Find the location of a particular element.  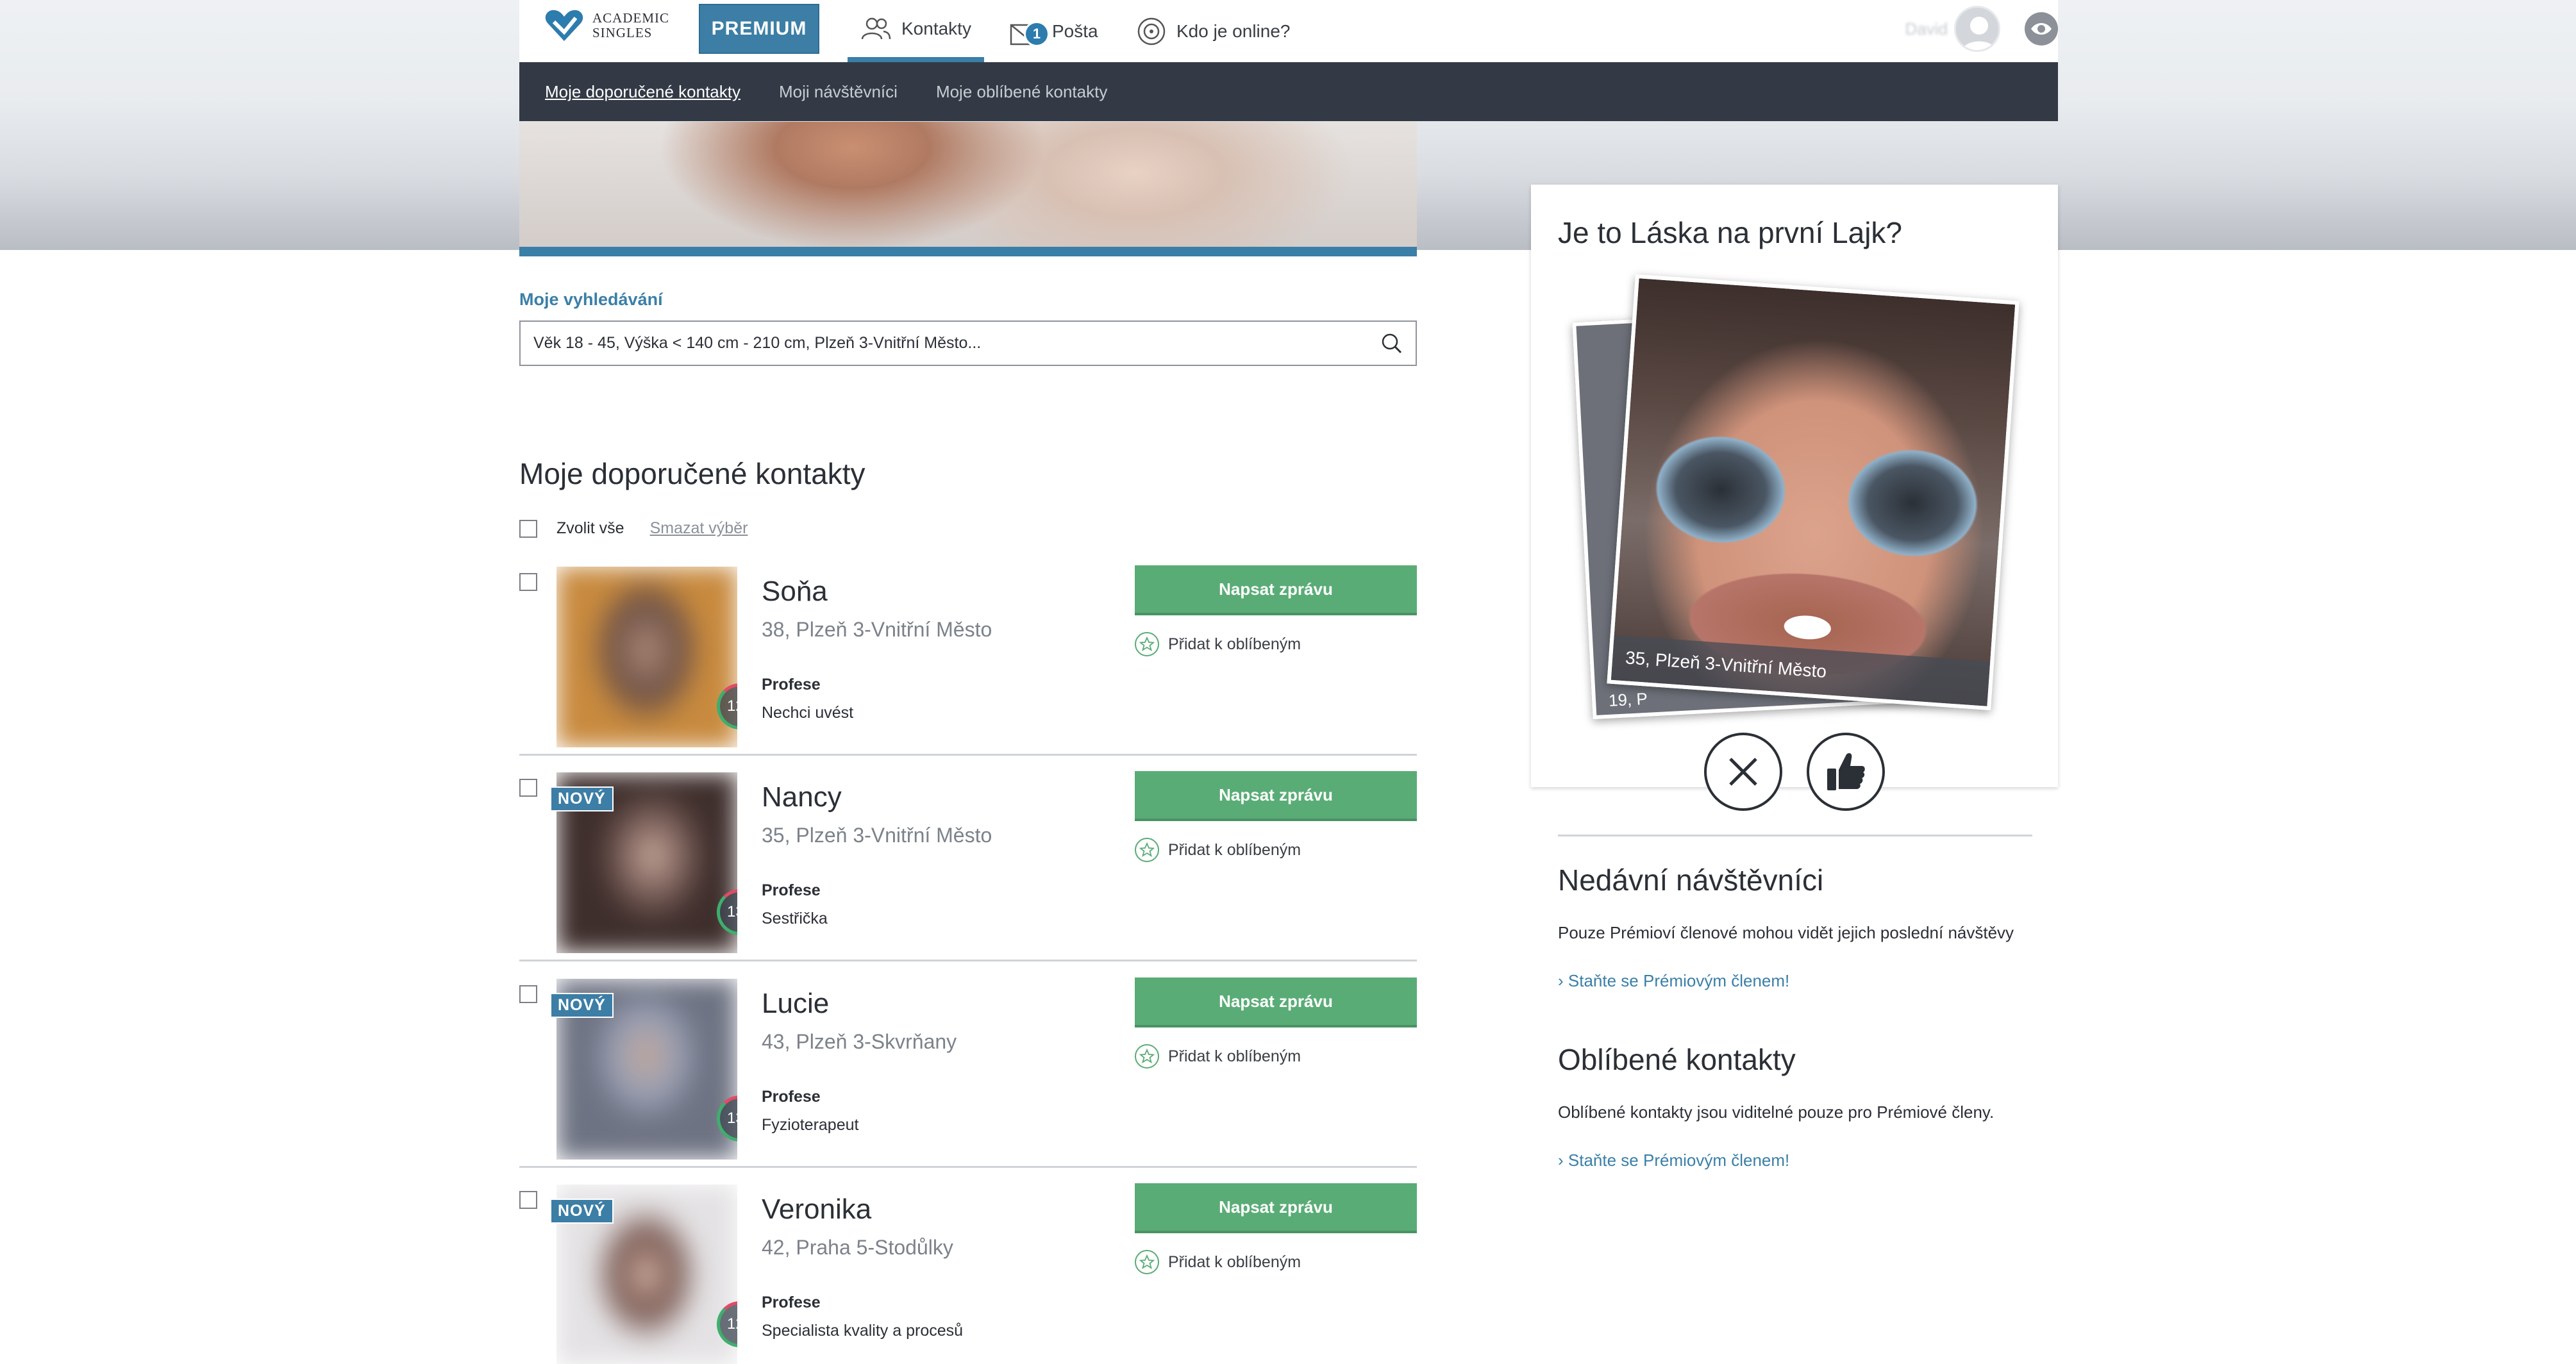

eye-icon is located at coordinates (2041, 29).